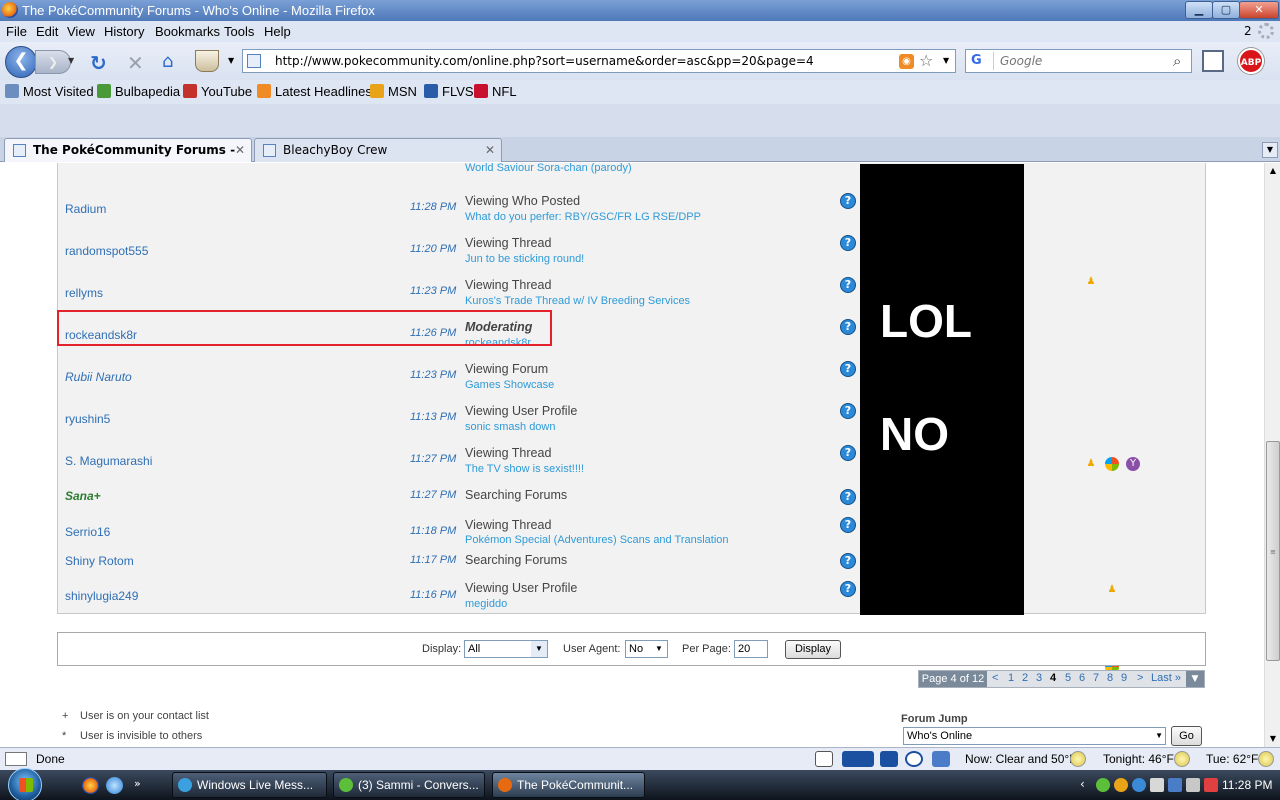  I want to click on search-icon: ⌕, so click(1177, 61).